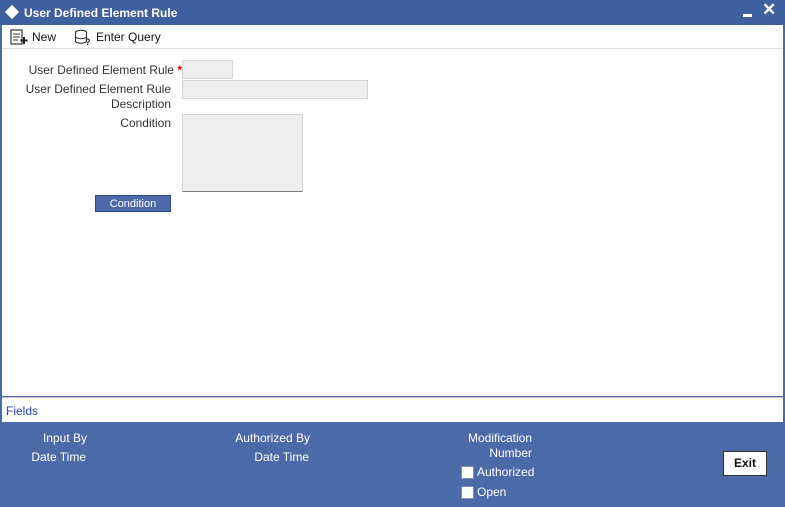 The height and width of the screenshot is (507, 785). I want to click on enter-query-label: Enter Query, so click(128, 37).